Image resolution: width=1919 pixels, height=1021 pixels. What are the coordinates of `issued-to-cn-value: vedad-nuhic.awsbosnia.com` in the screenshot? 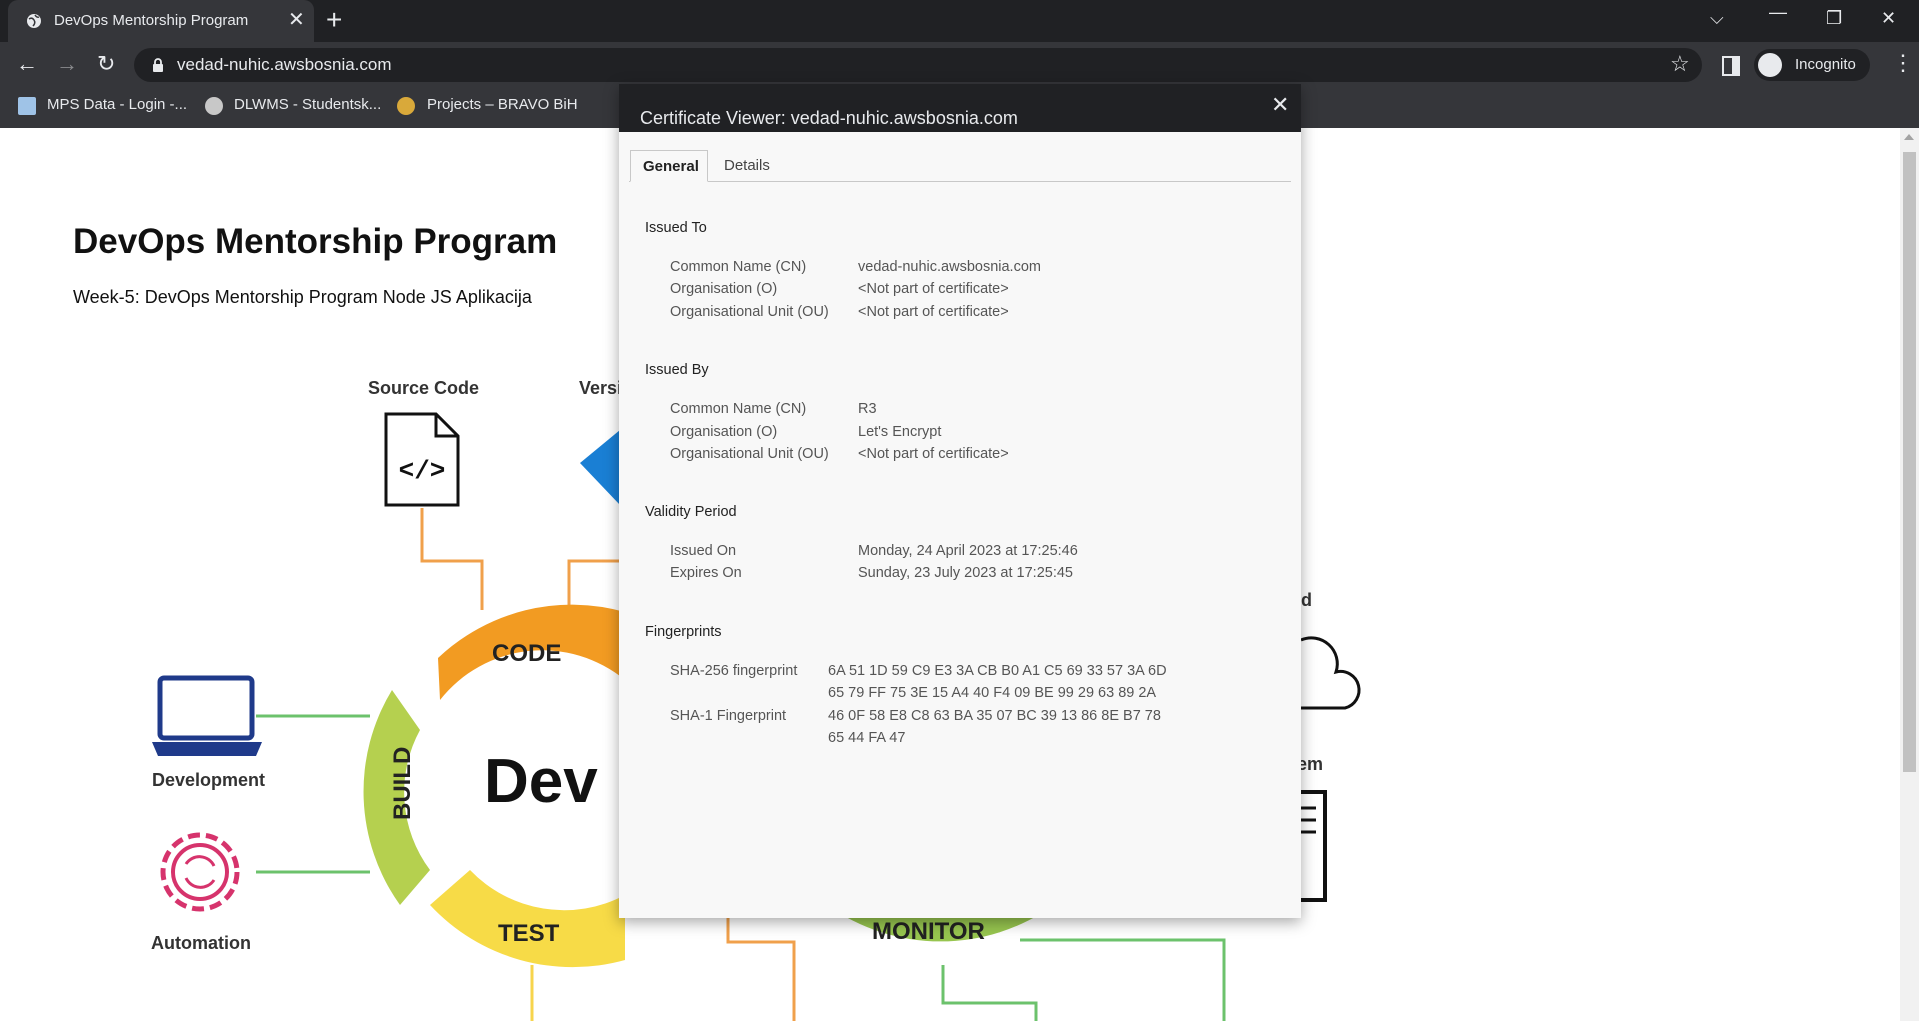 It's located at (949, 267).